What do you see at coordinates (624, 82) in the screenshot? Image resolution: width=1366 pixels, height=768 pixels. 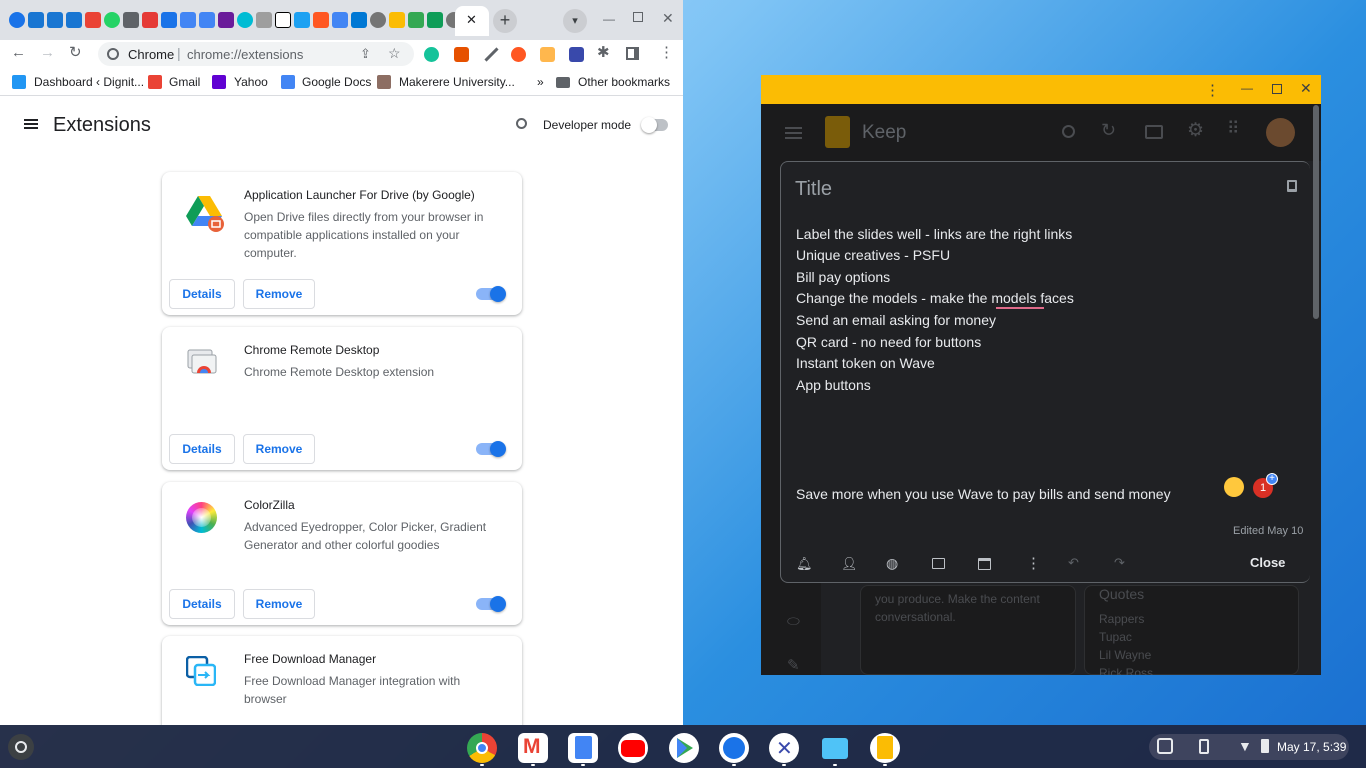 I see `other-bookmarks: Other bookmarks` at bounding box center [624, 82].